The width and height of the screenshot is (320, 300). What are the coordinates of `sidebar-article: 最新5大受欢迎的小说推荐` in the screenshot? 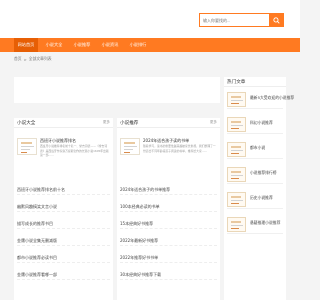 It's located at (260, 99).